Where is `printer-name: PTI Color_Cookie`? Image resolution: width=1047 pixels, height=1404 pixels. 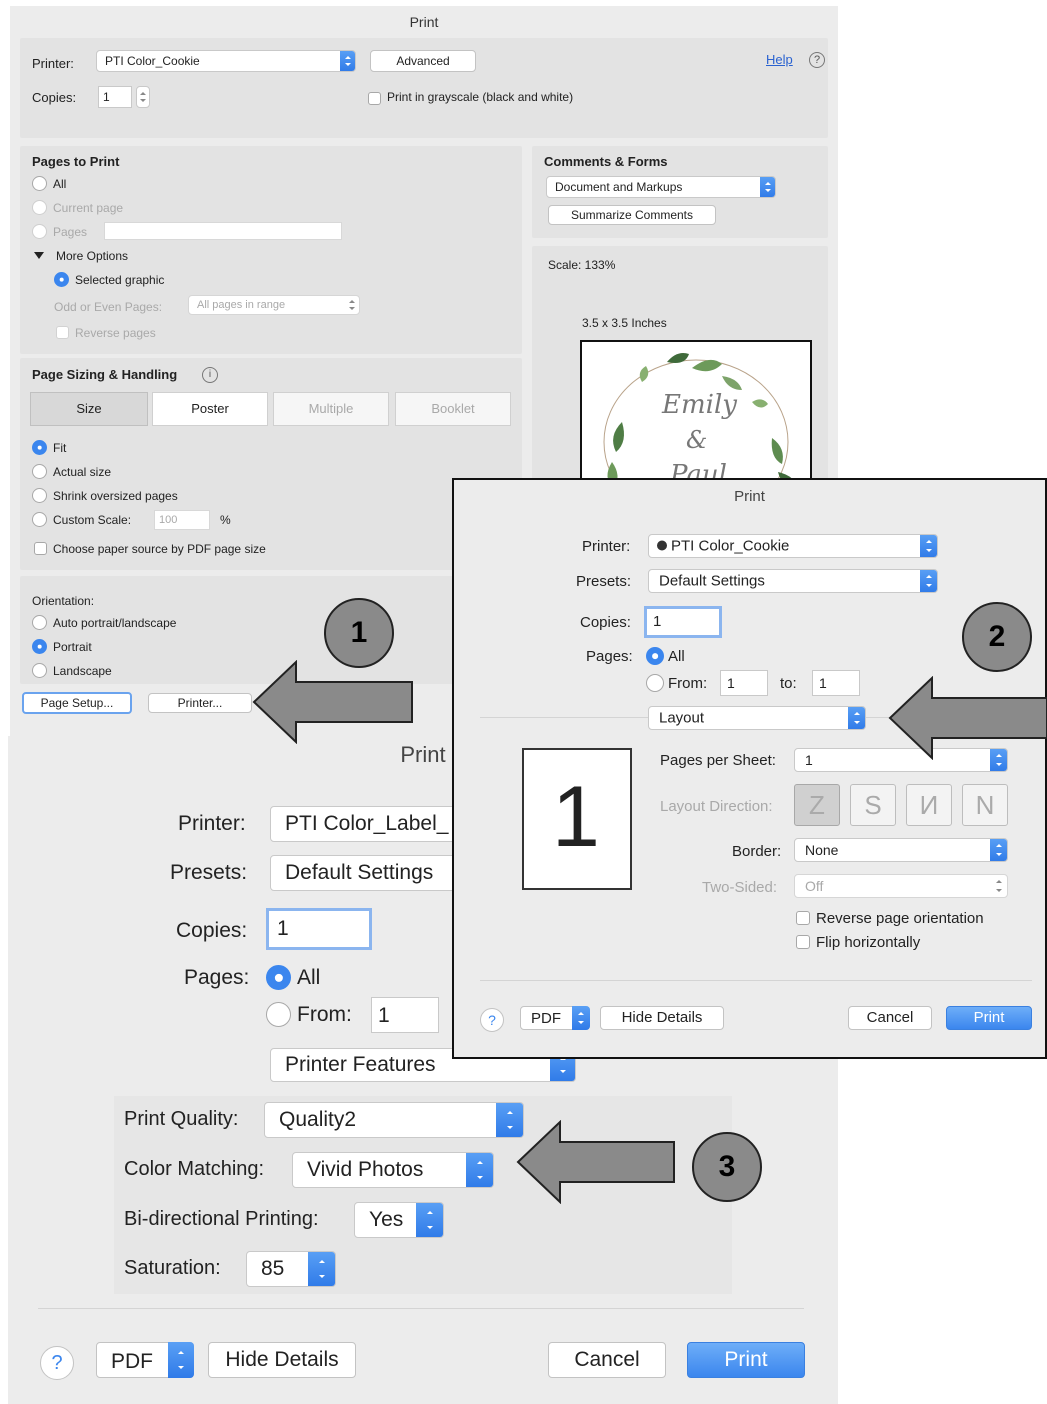 printer-name: PTI Color_Cookie is located at coordinates (730, 546).